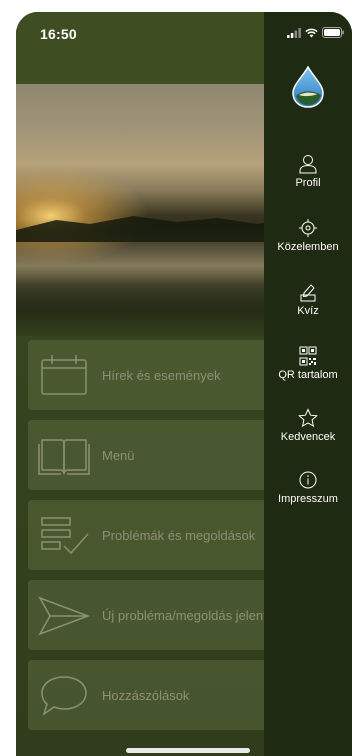  Describe the element at coordinates (311, 32) in the screenshot. I see `wifi-icon` at that location.